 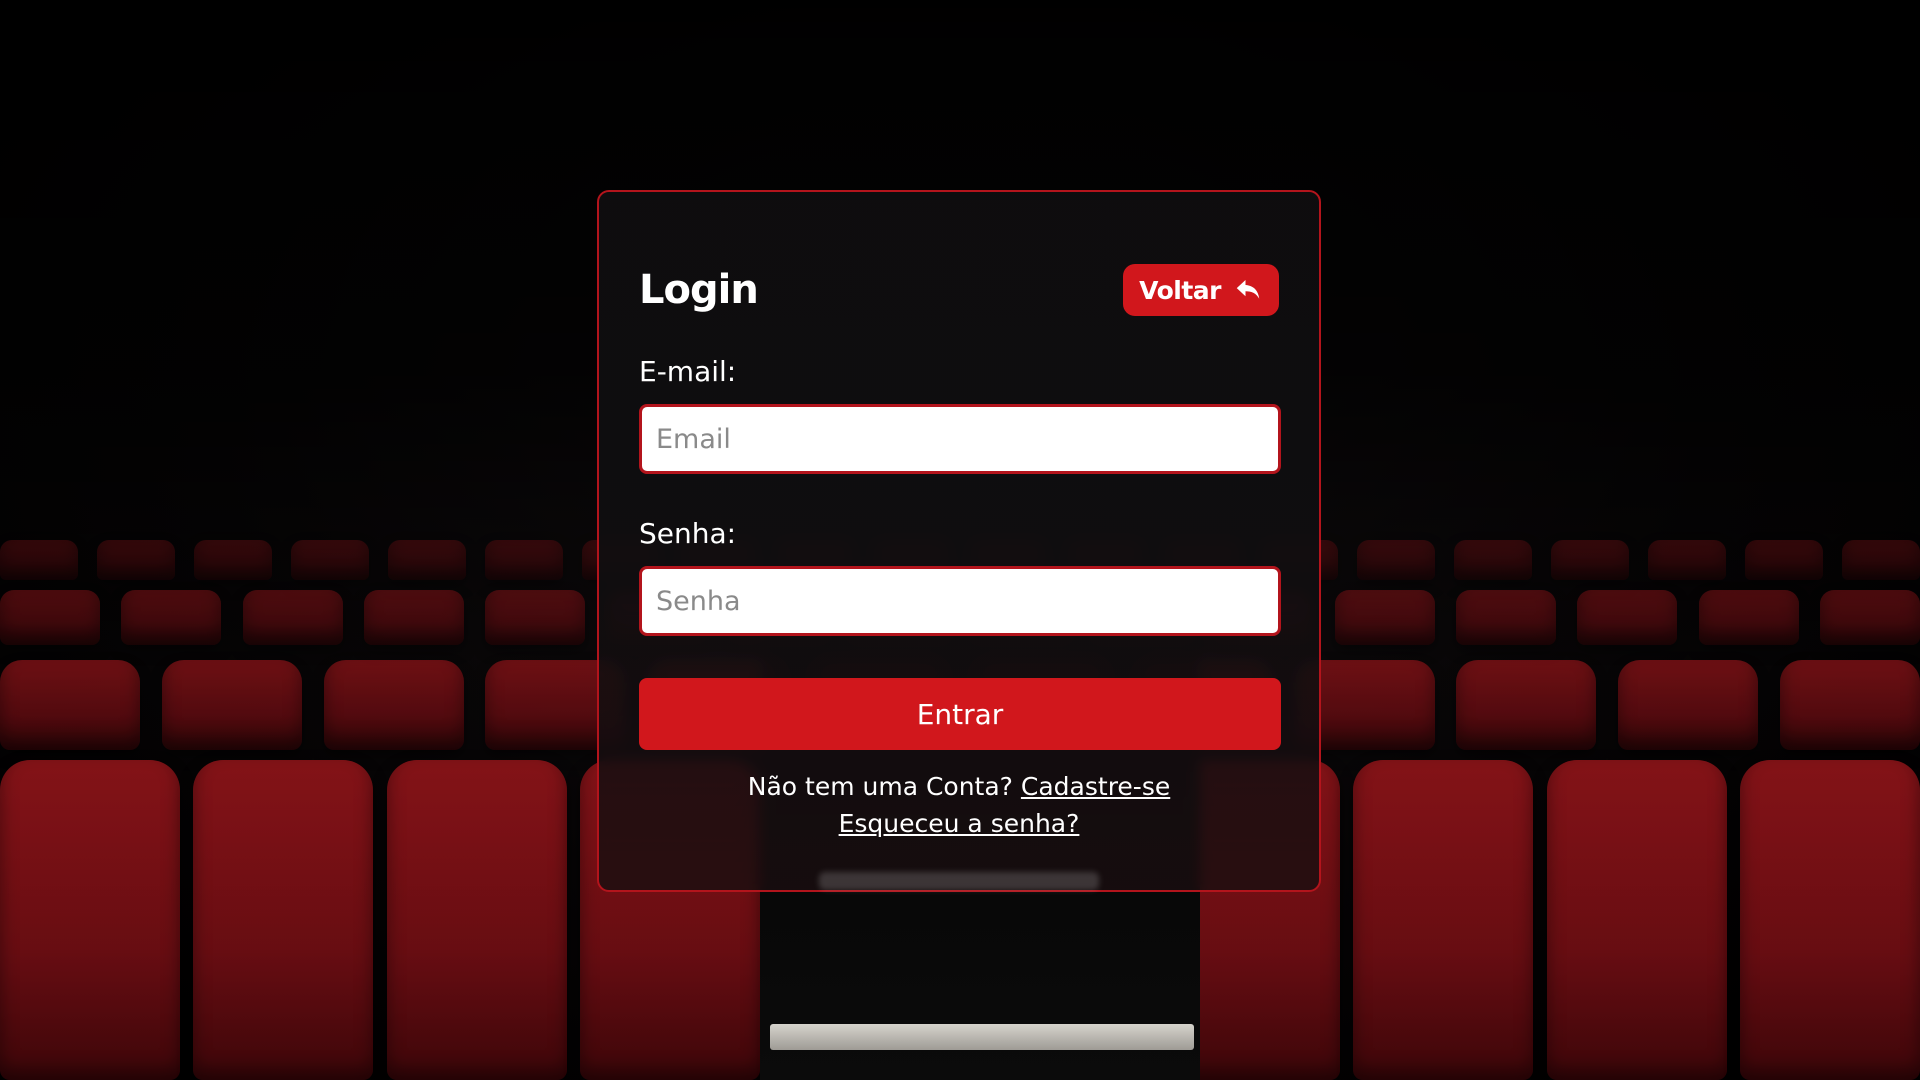 I want to click on password-label: Senha:, so click(x=688, y=533).